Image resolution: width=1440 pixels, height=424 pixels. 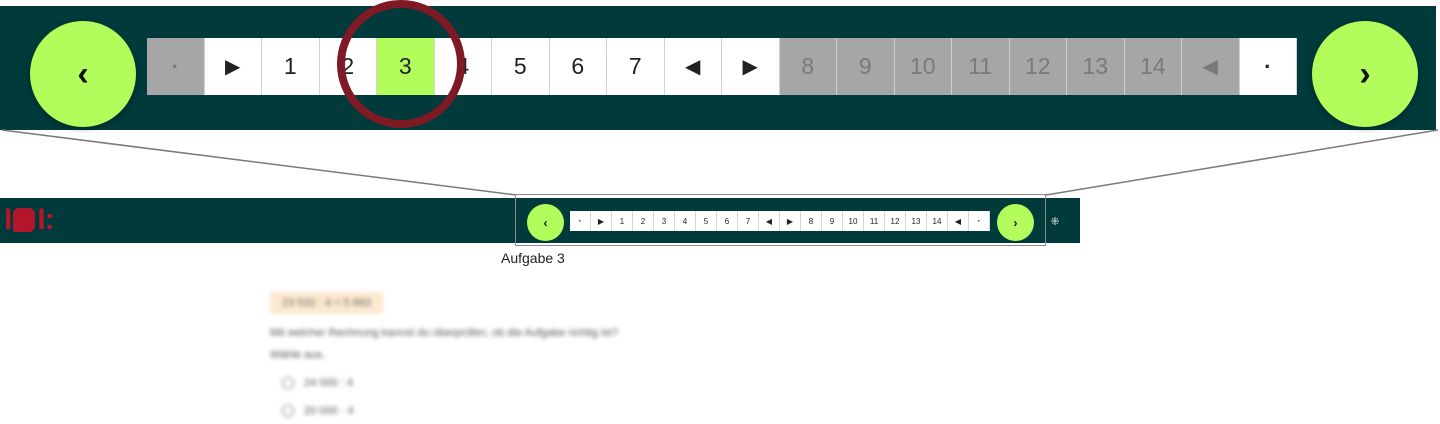 What do you see at coordinates (811, 221) in the screenshot?
I see `page-8-button: 8` at bounding box center [811, 221].